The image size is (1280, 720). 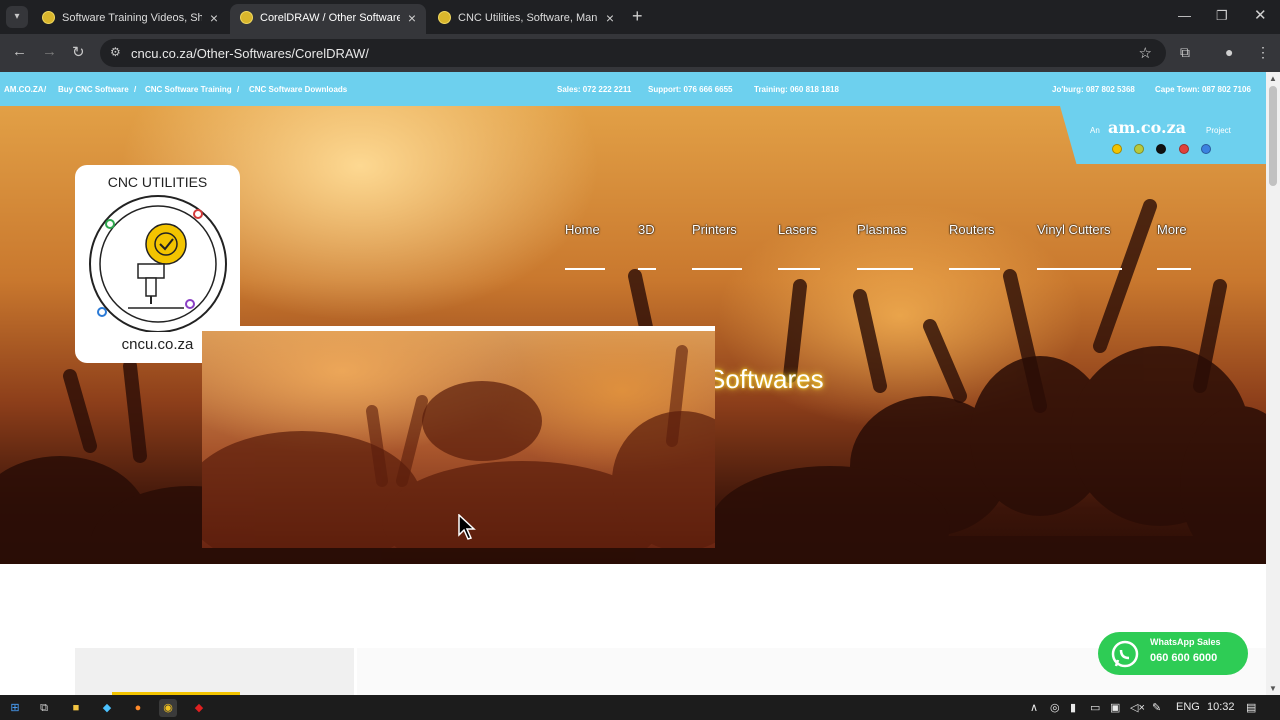 I want to click on volume-muted-icon: ◁×, so click(x=1137, y=707).